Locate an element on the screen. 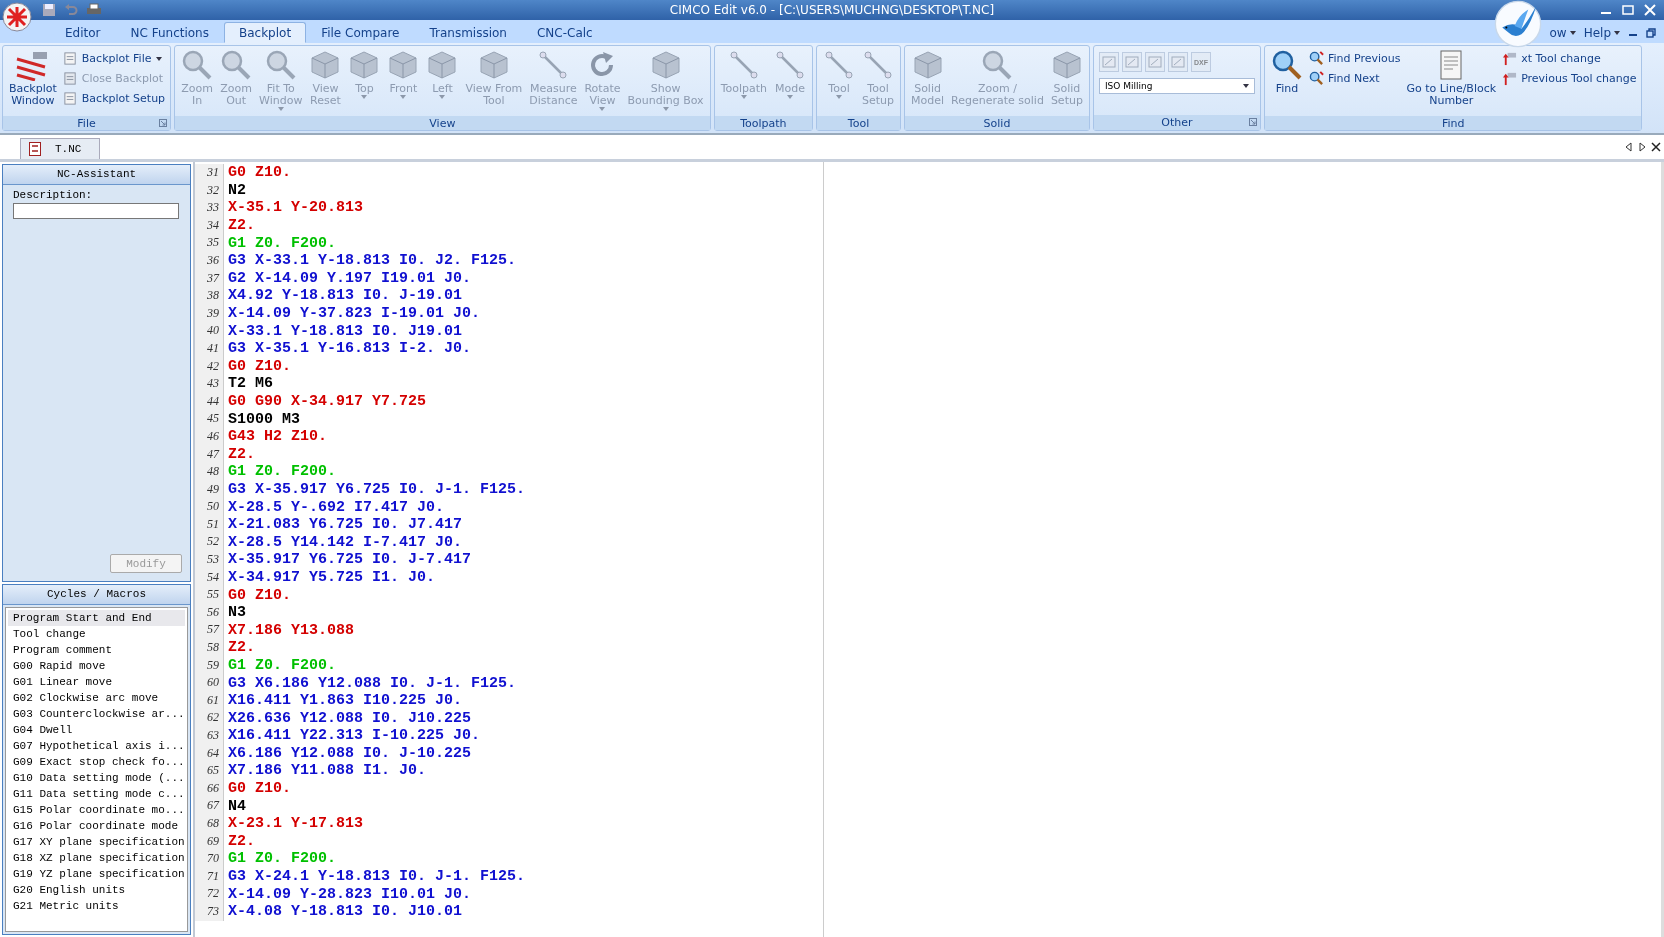  code-line: G3 X-35.917 Y6.725 I0. J-1. F125. is located at coordinates (377, 489).